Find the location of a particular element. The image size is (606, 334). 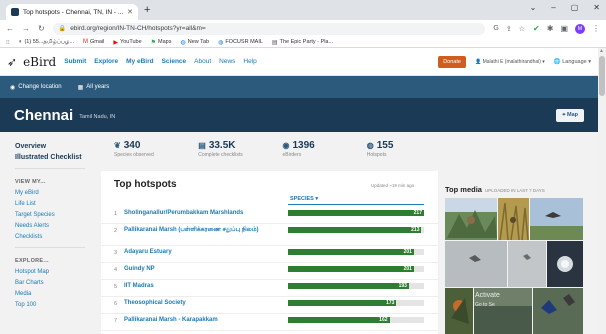

close-tab-icon: ✕ is located at coordinates (130, 12).